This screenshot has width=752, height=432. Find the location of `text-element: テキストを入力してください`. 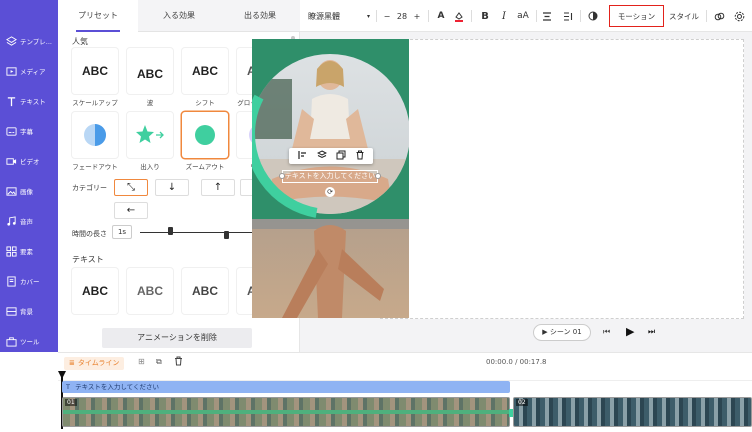

text-element: テキストを入力してください is located at coordinates (330, 176).